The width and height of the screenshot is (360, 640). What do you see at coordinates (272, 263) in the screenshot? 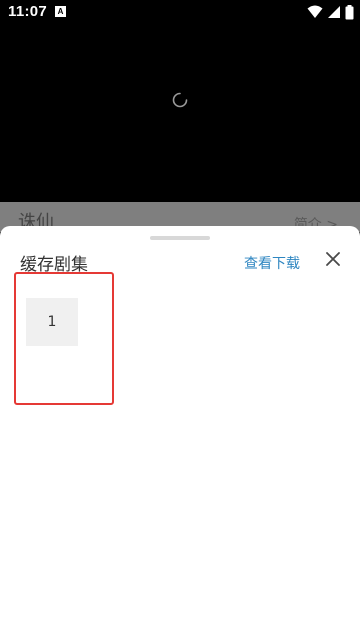
I see `view-downloads-link: 查看下载` at bounding box center [272, 263].